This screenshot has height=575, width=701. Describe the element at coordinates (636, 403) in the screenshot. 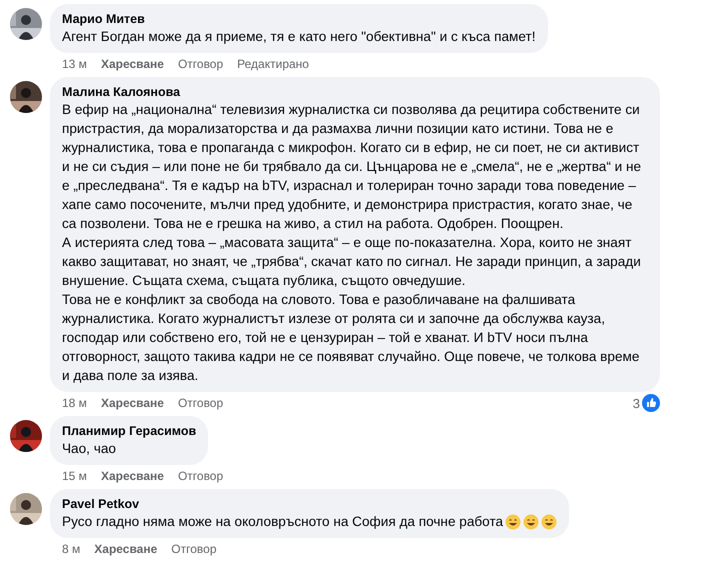

I see `reaction-count: 3` at that location.